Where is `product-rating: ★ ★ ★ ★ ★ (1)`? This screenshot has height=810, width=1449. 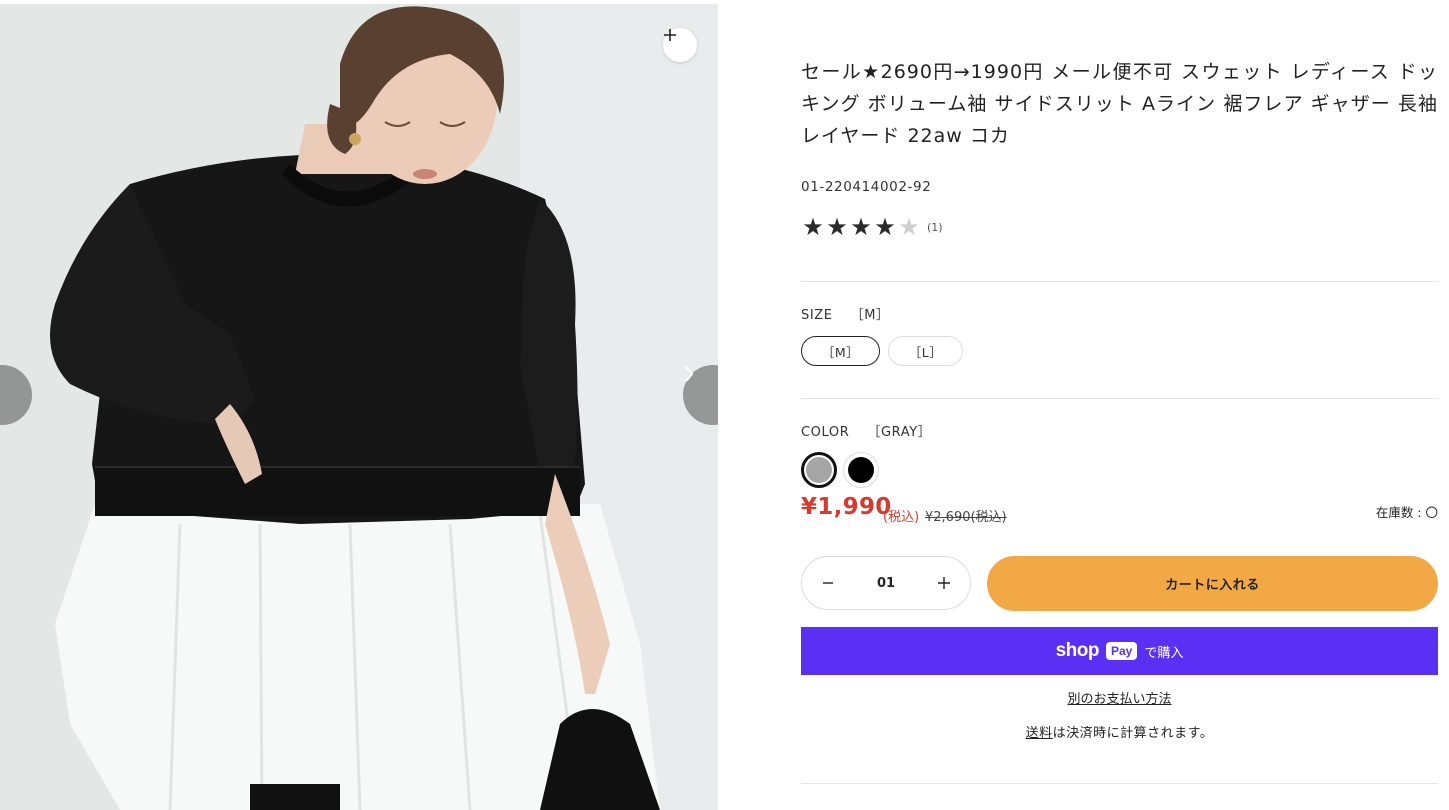
product-rating: ★ ★ ★ ★ ★ (1) is located at coordinates (872, 227).